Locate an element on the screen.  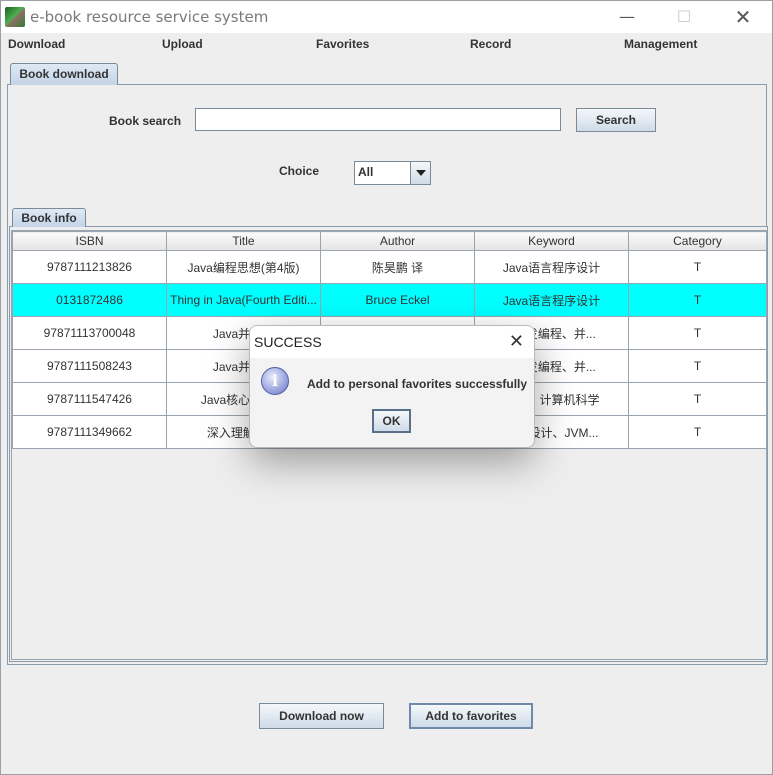
choice-selected-value: All is located at coordinates (366, 172).